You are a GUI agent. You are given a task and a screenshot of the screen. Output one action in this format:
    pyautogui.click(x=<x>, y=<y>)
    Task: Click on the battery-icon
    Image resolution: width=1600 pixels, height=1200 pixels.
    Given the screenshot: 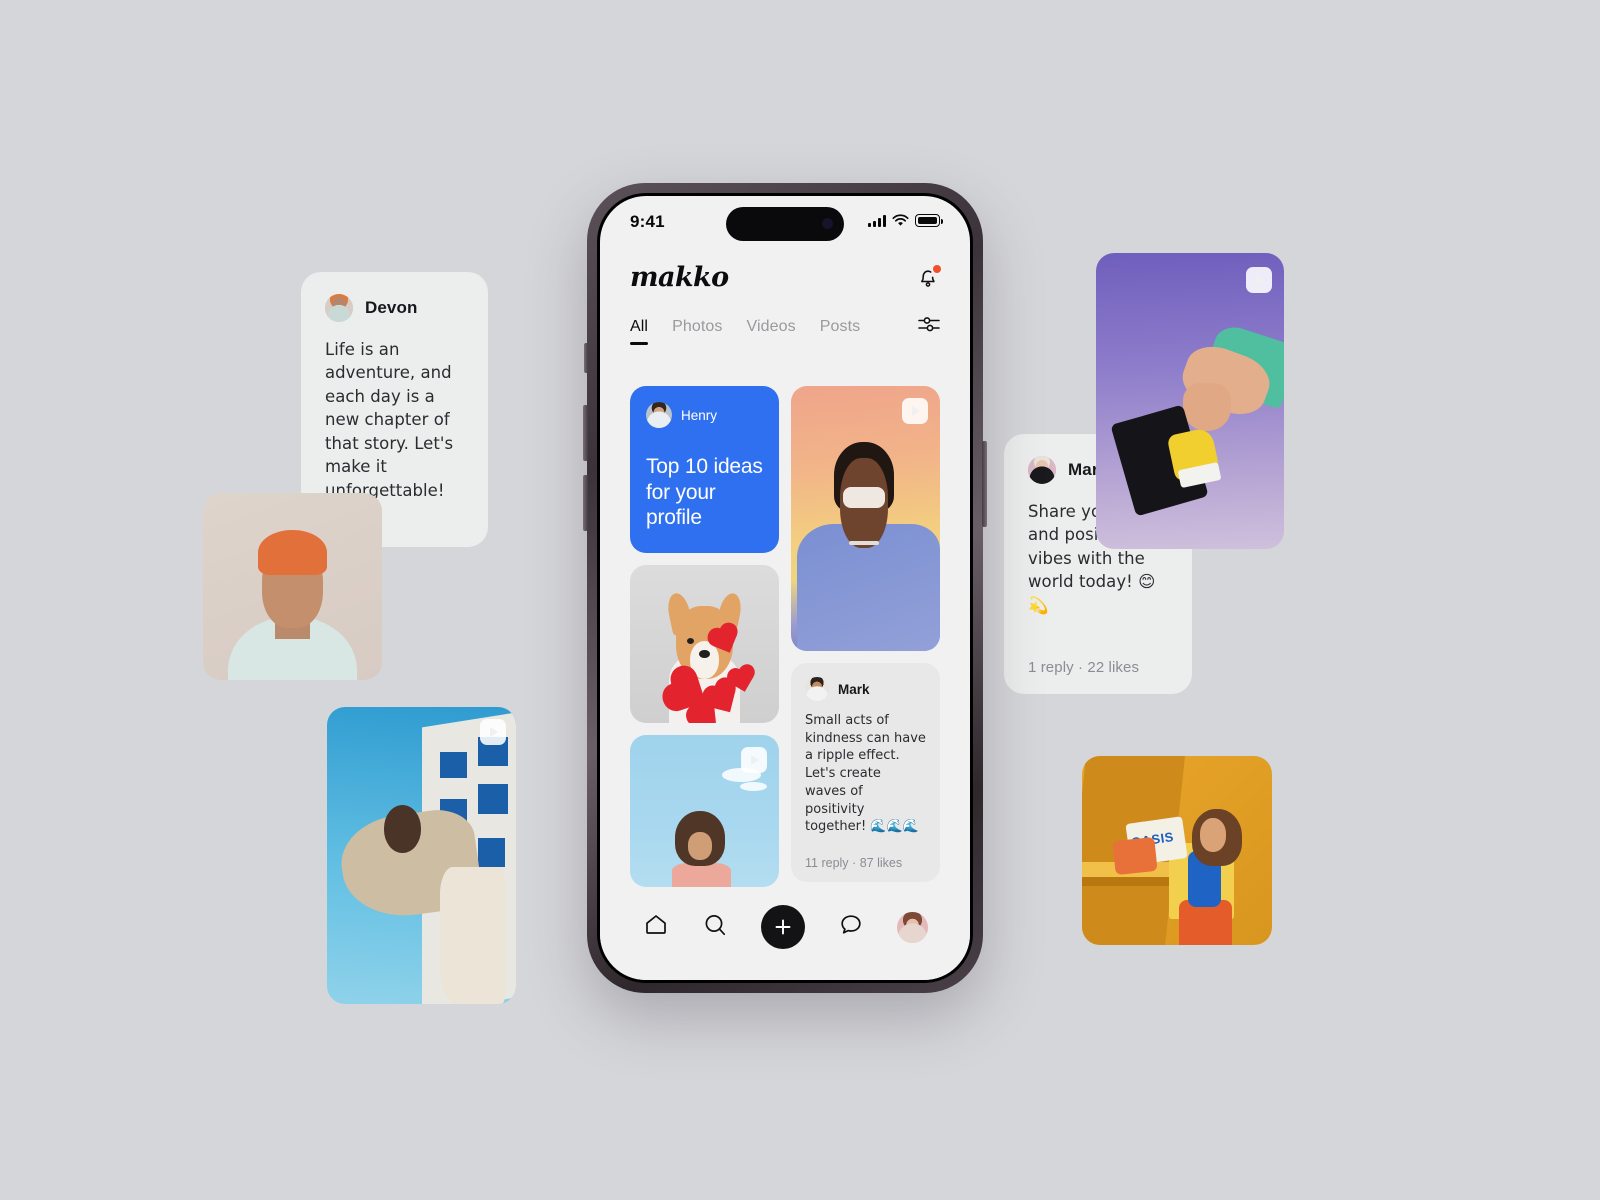 What is the action you would take?
    pyautogui.click(x=929, y=220)
    